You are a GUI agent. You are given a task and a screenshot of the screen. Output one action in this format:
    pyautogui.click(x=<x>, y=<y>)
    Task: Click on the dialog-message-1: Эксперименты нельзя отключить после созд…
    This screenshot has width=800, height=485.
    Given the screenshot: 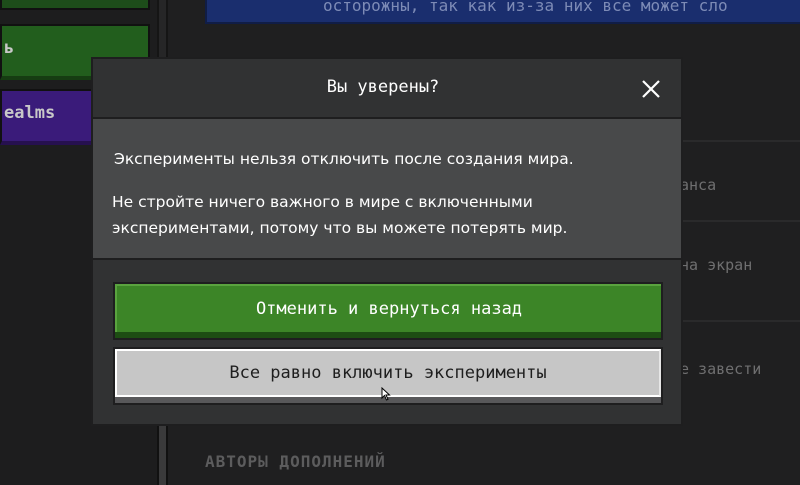 What is the action you would take?
    pyautogui.click(x=344, y=159)
    